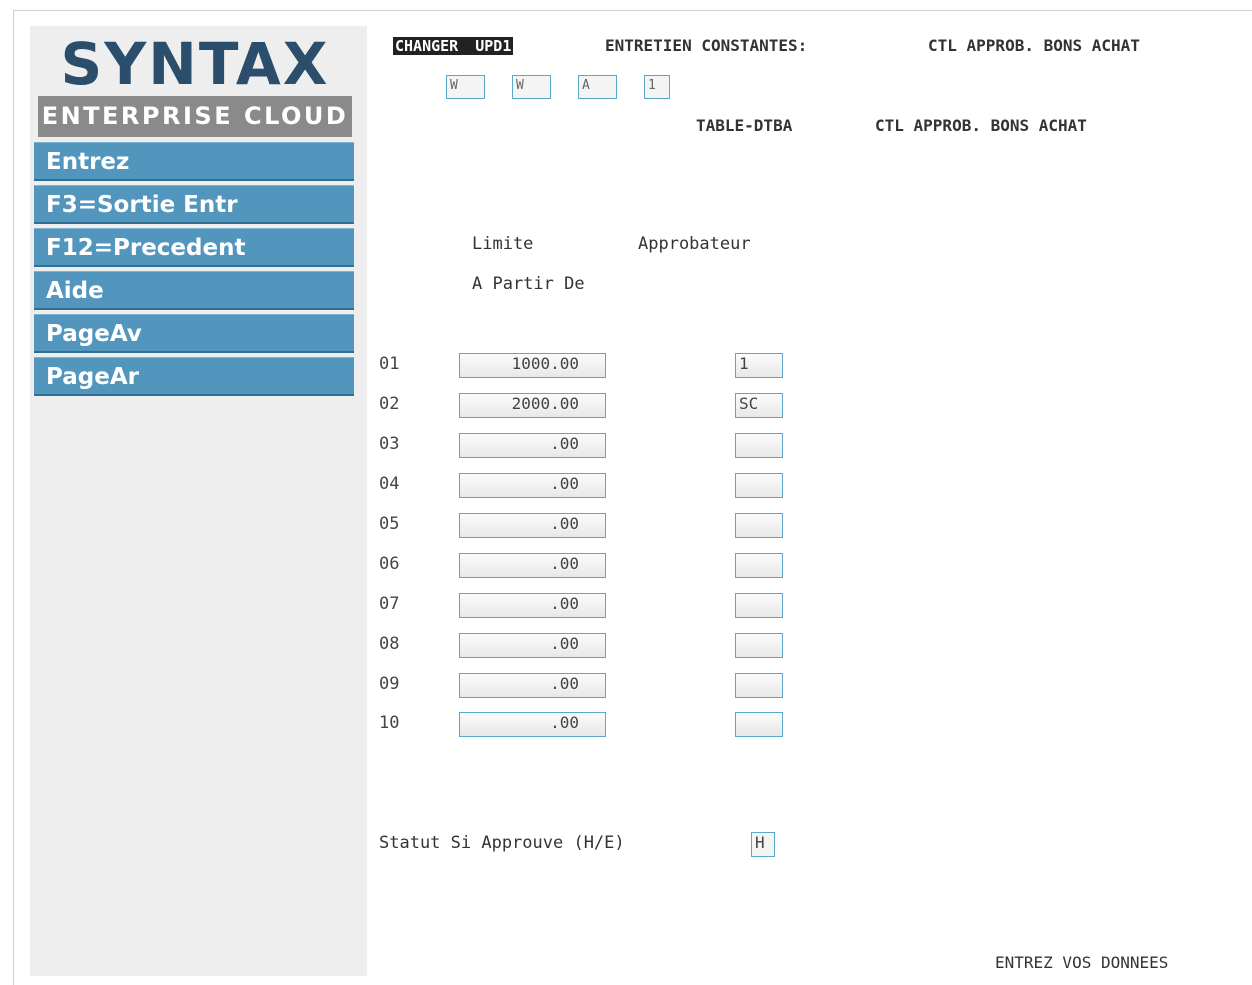 The width and height of the screenshot is (1252, 985). What do you see at coordinates (194, 247) in the screenshot?
I see `f12-previous-button: F12=Precedent` at bounding box center [194, 247].